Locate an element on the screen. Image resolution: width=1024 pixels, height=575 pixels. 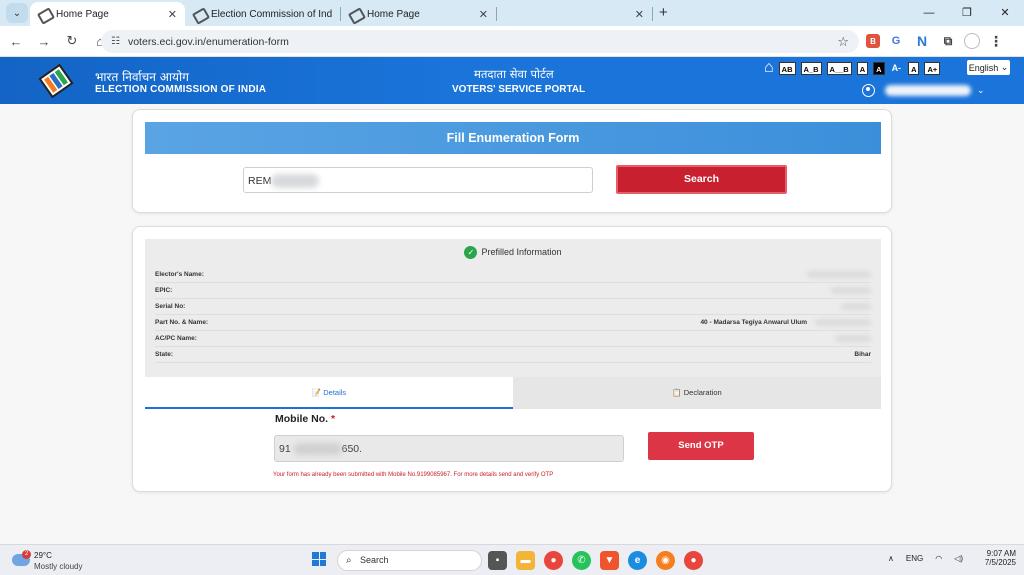
browser-tab-redacted: ✕ is located at coordinates (574, 14).